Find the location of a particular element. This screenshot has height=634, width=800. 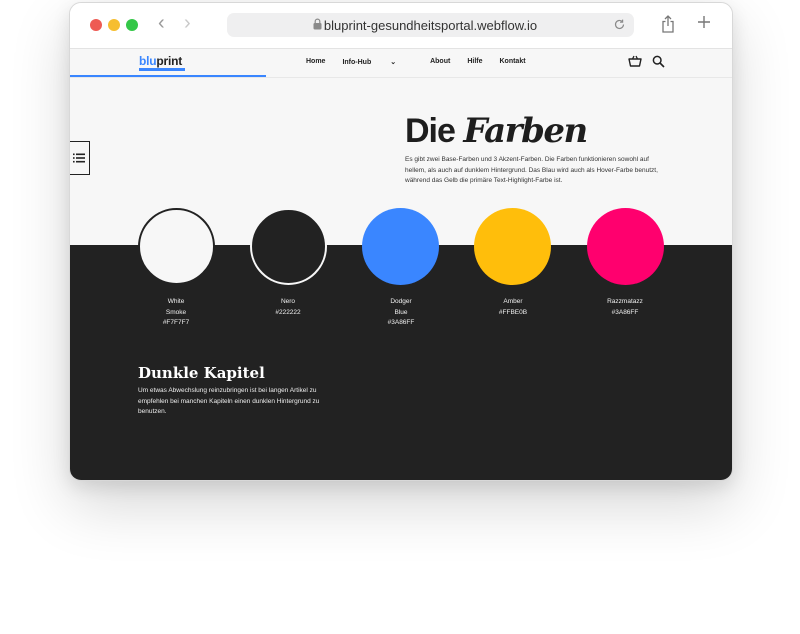

basket-icon is located at coordinates (635, 61).